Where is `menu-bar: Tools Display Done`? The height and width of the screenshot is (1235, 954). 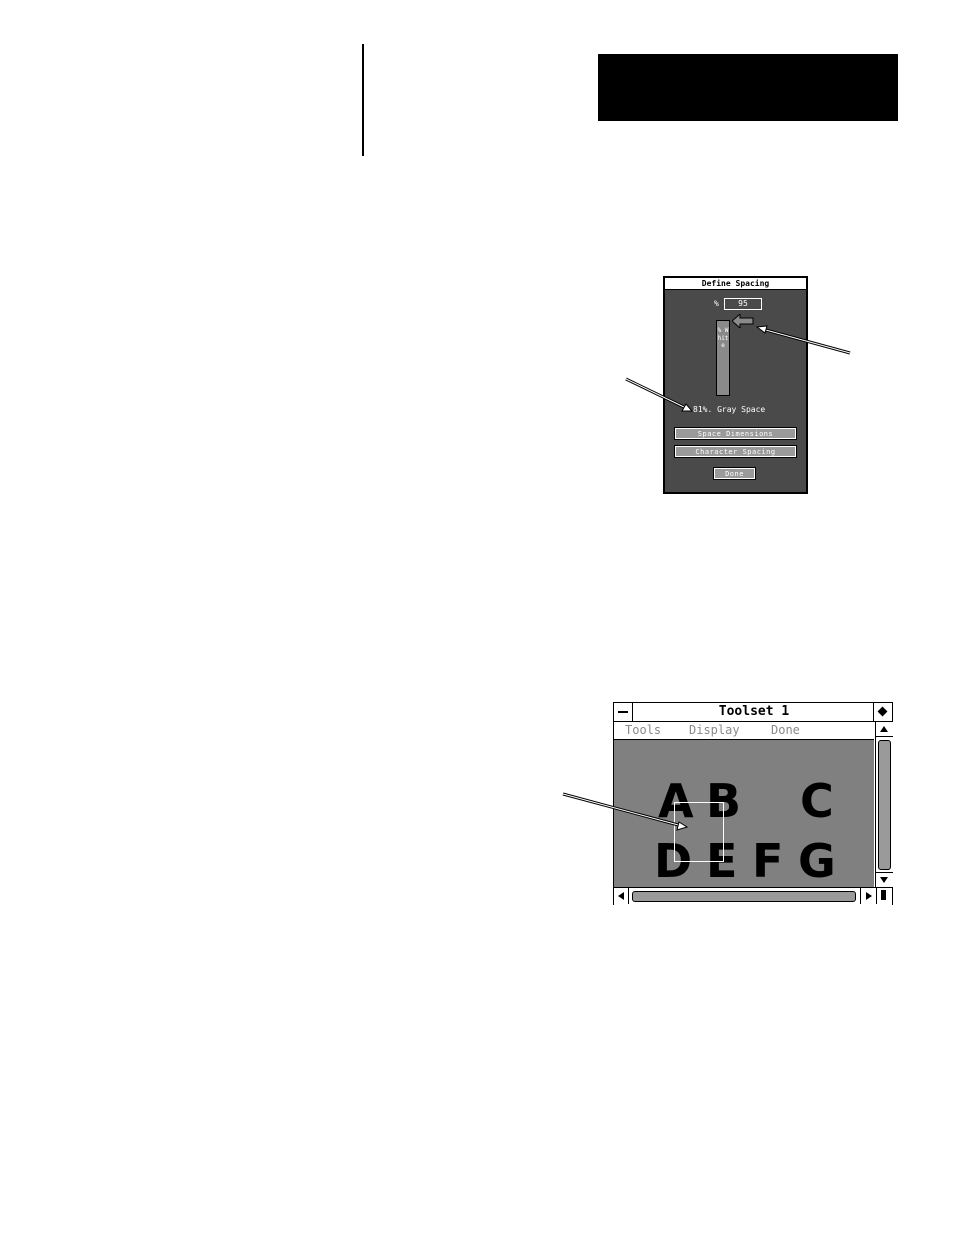
menu-bar: Tools Display Done is located at coordinates (743, 730).